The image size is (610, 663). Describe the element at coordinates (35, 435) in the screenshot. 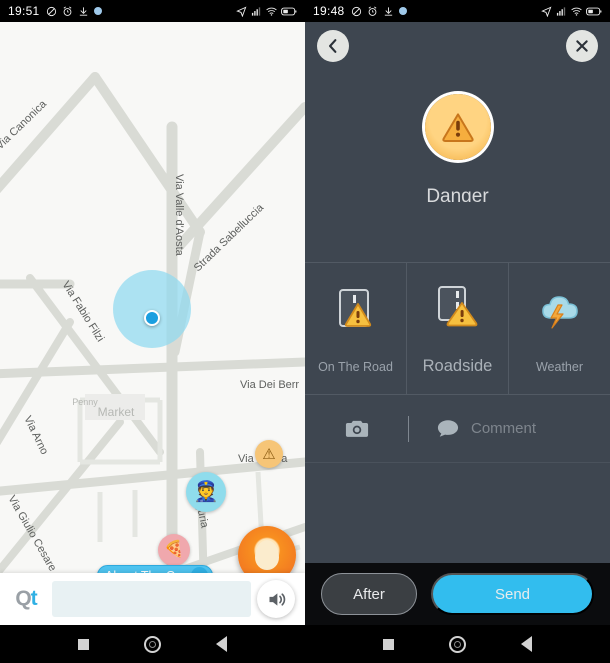

I see `svg-text: Via Arno` at that location.